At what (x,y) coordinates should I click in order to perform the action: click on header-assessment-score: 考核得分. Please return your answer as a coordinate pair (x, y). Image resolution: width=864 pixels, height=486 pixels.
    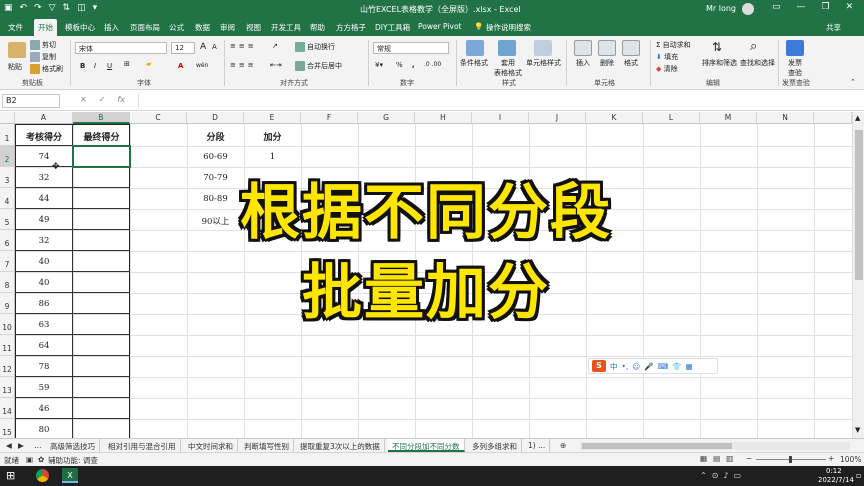
    Looking at the image, I should click on (44, 136).